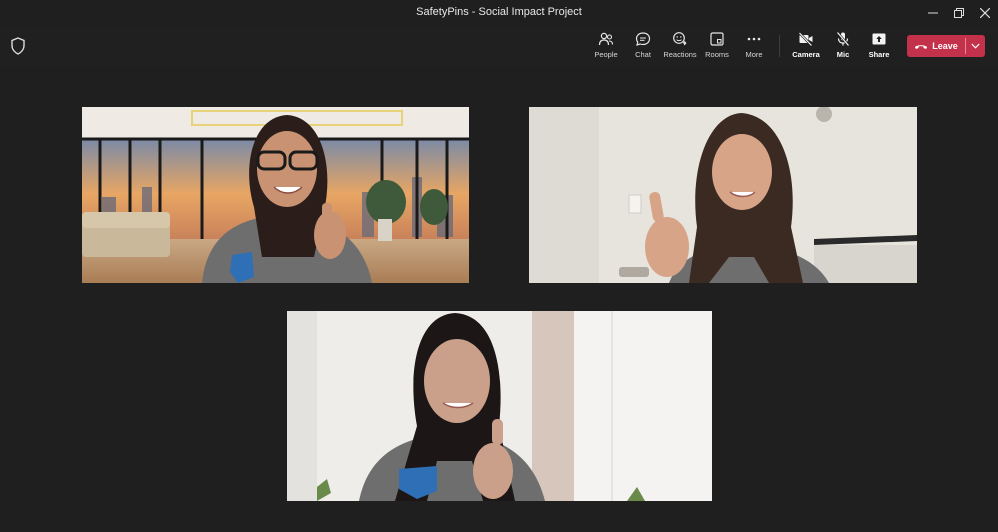 This screenshot has width=998, height=532. I want to click on close-icon, so click(985, 13).